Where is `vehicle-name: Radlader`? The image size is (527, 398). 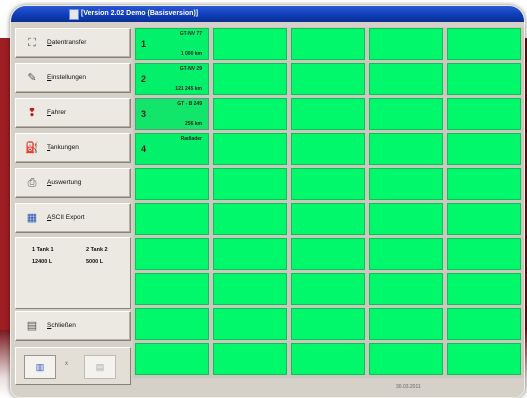
vehicle-name: Radlader is located at coordinates (191, 139).